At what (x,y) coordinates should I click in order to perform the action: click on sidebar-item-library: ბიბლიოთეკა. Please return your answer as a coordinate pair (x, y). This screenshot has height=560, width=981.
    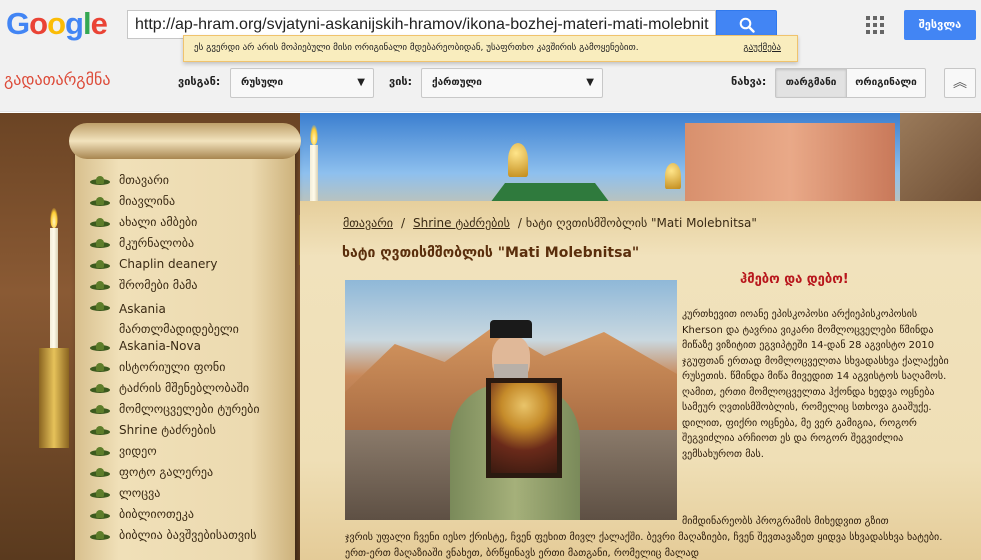
    Looking at the image, I should click on (190, 517).